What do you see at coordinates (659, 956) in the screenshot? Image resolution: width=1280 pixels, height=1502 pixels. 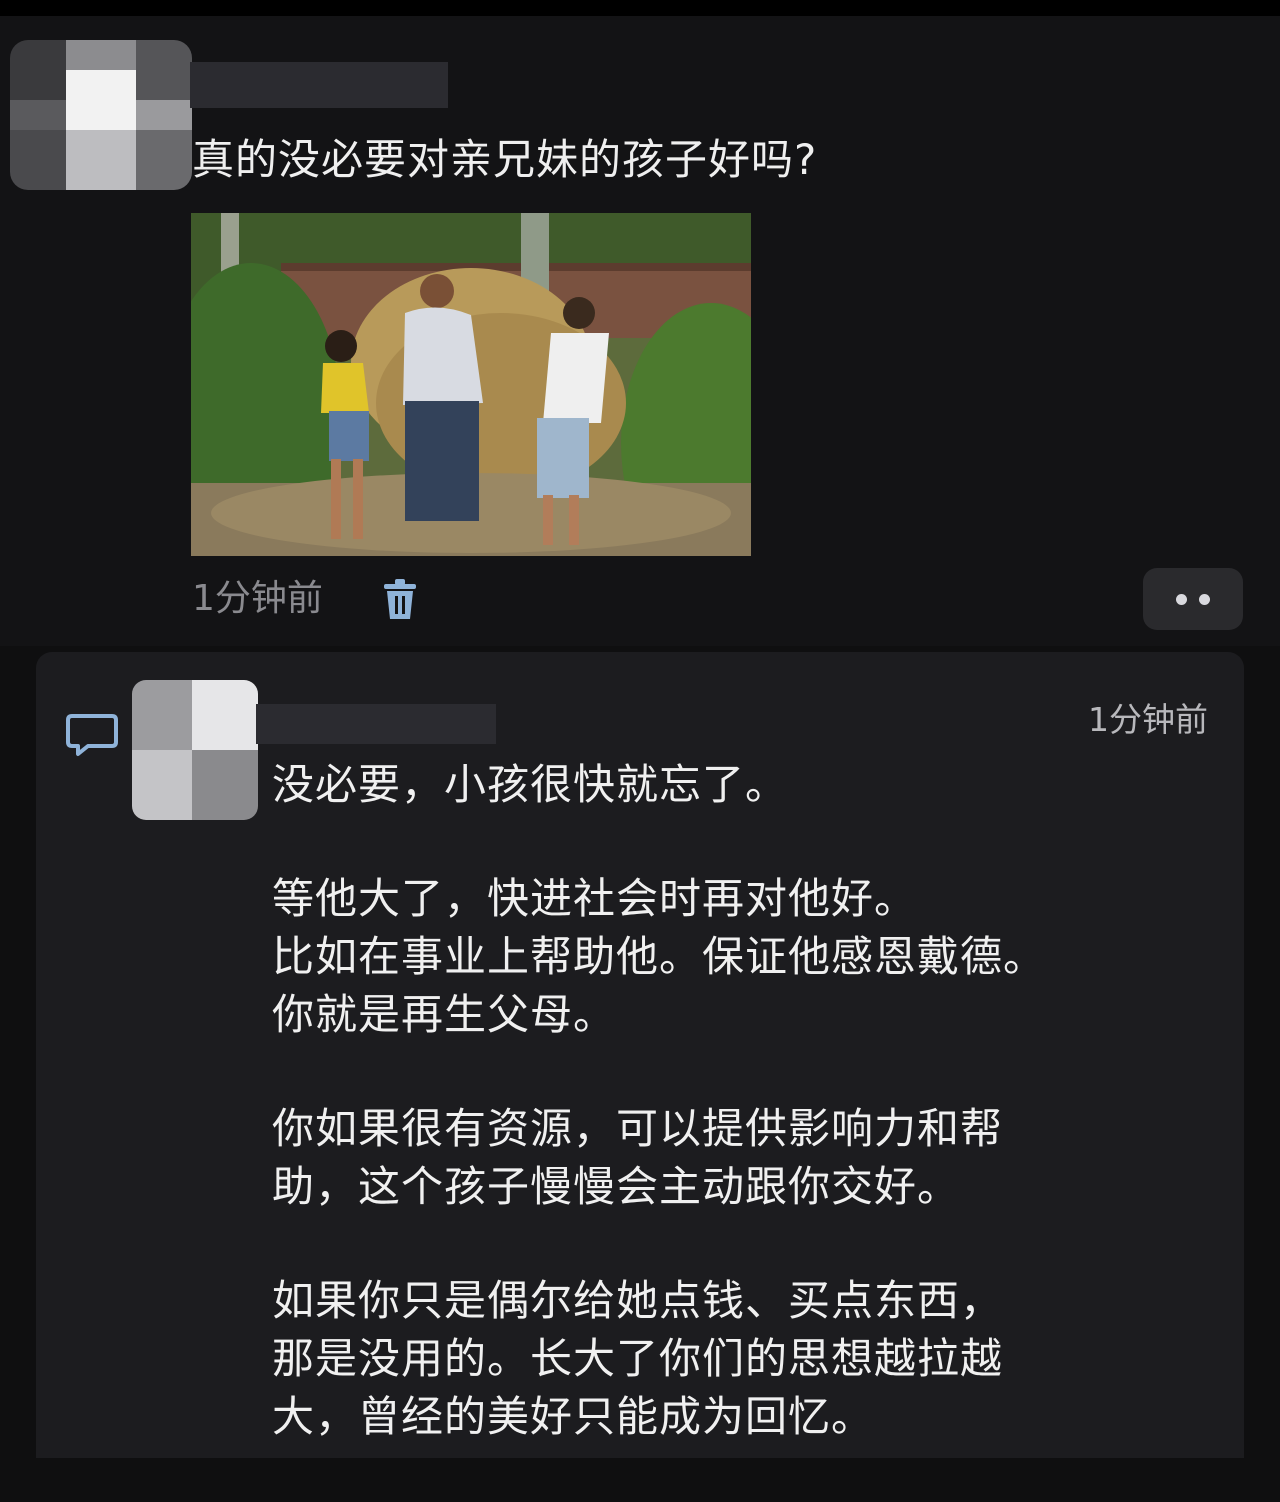 I see `comment-line: 比如在事业上帮助他。保证他感恩戴德。` at bounding box center [659, 956].